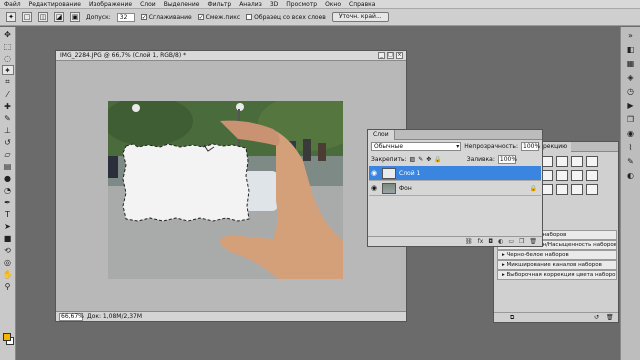 The image size is (640, 360). Describe the element at coordinates (8, 154) in the screenshot. I see `eraser-tool-icon: ▱` at that location.